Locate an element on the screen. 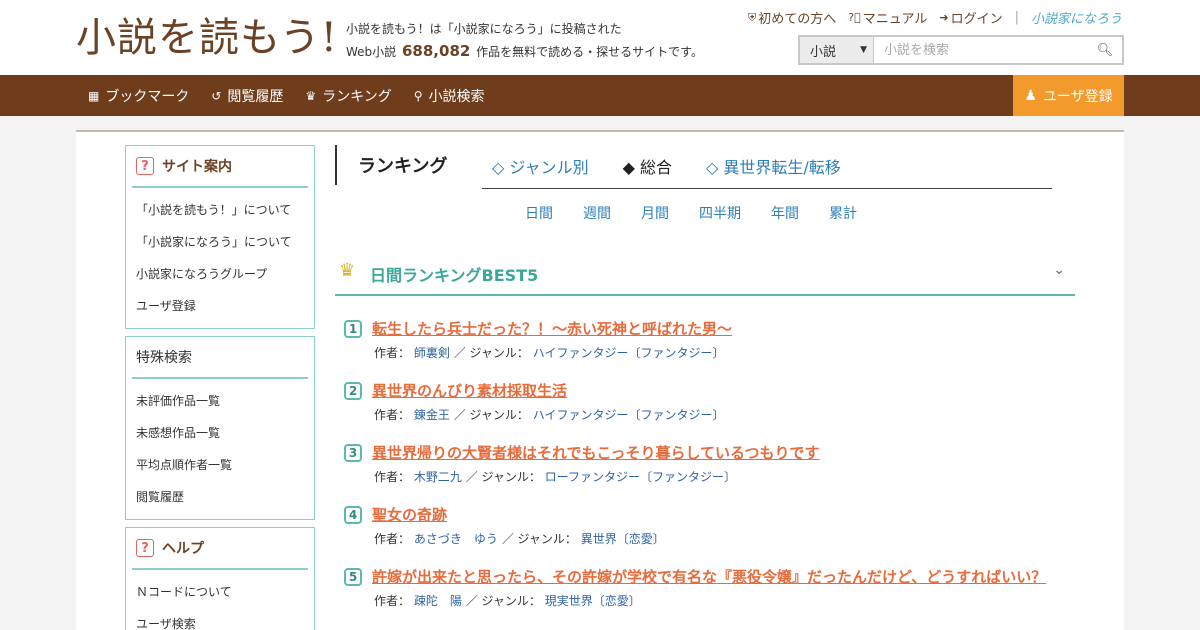  help-title: ヘルプ is located at coordinates (183, 549).